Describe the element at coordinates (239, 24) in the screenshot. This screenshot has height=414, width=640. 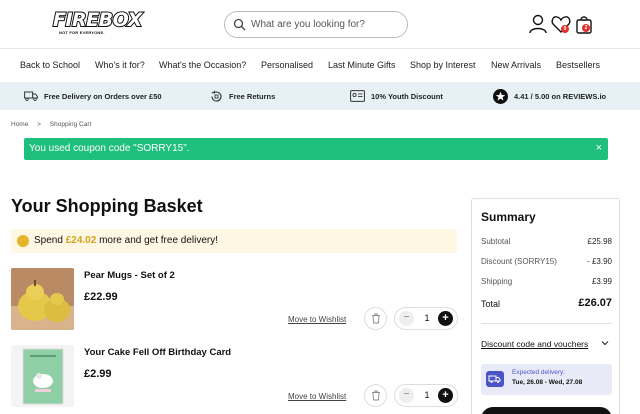
I see `search-icon` at that location.